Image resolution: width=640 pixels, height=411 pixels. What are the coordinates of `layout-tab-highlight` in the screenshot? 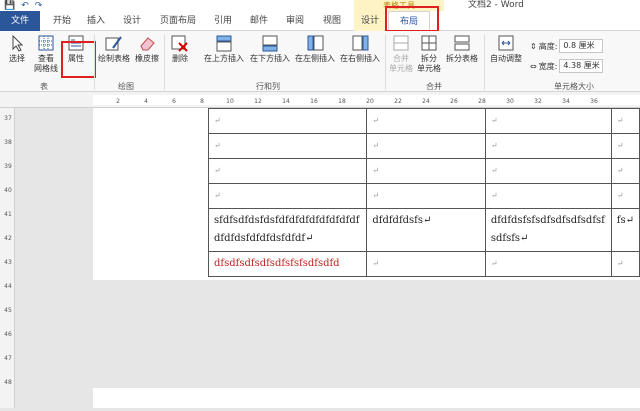 It's located at (412, 19).